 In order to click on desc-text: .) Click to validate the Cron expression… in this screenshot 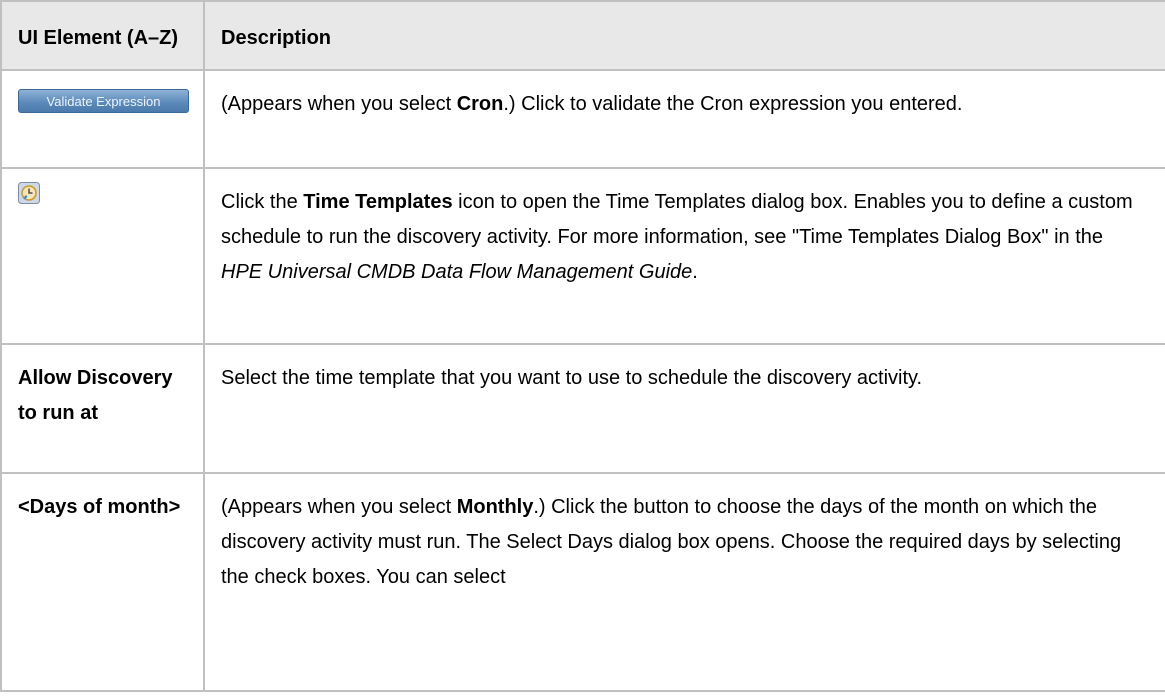, I will do `click(733, 104)`.